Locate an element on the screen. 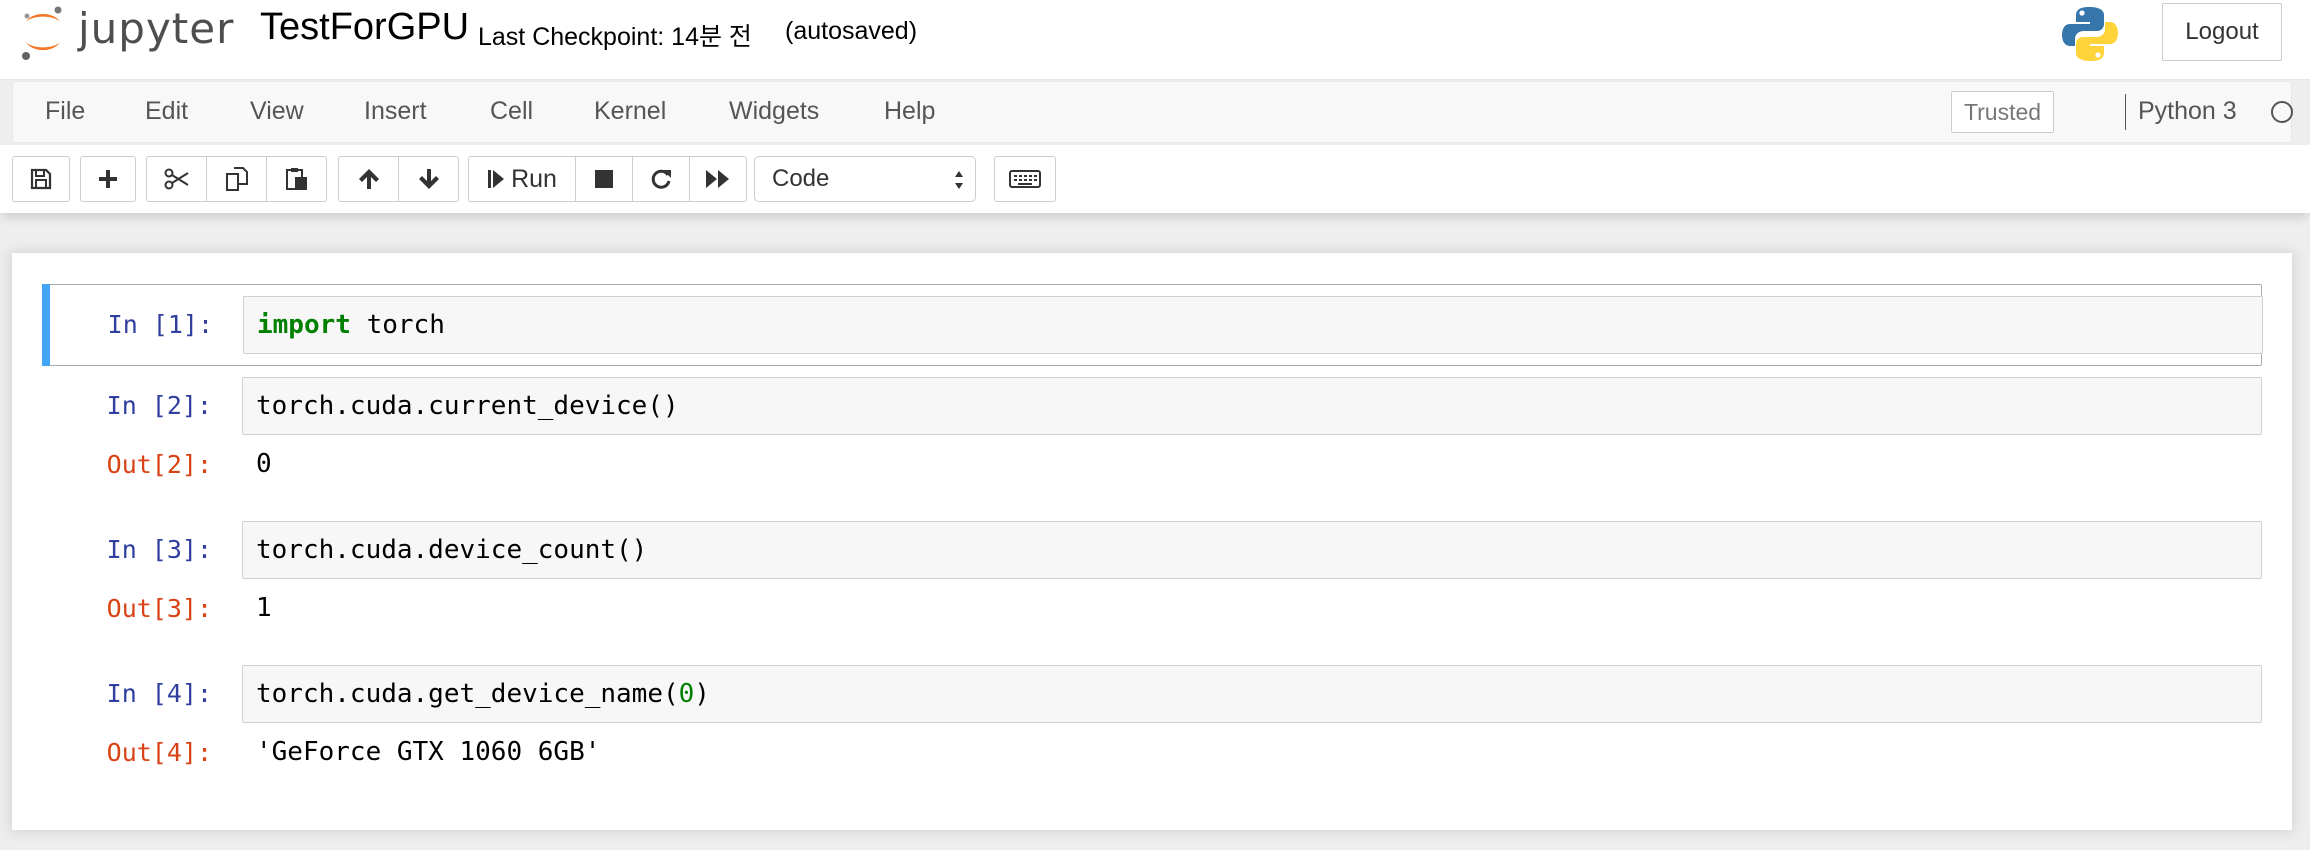 This screenshot has width=2310, height=850. code-input: torch.cuda.current_device() is located at coordinates (1252, 406).